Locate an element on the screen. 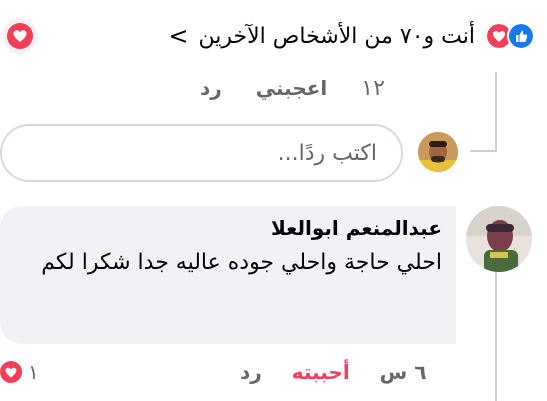 This screenshot has width=547, height=401. love-reaction-button is located at coordinates (20, 36).